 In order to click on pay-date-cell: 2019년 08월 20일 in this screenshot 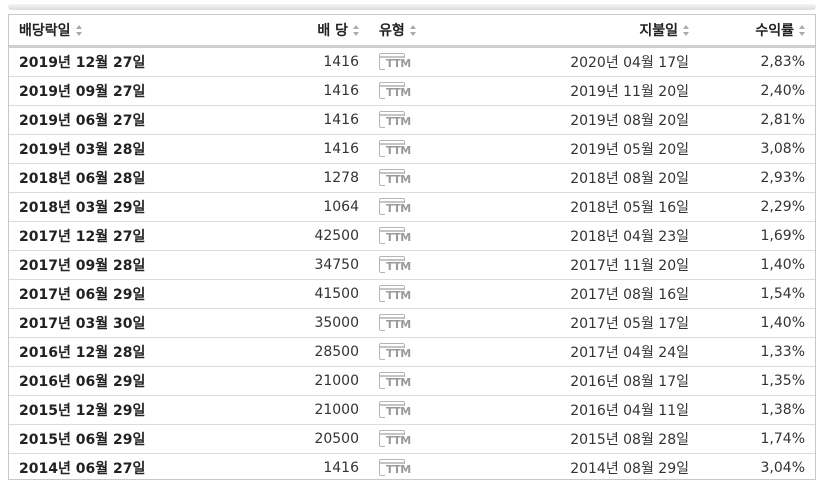, I will do `click(579, 120)`.